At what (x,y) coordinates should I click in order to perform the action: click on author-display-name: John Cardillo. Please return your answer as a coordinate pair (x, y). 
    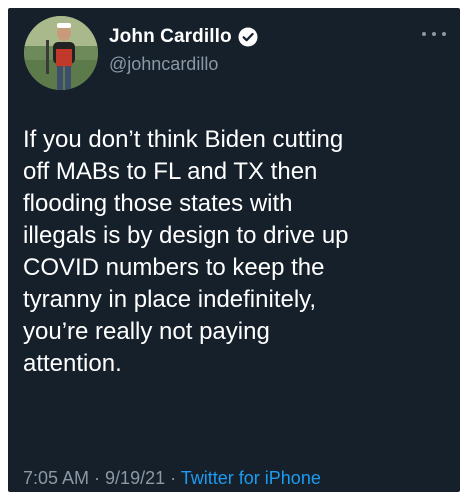
    Looking at the image, I should click on (170, 37).